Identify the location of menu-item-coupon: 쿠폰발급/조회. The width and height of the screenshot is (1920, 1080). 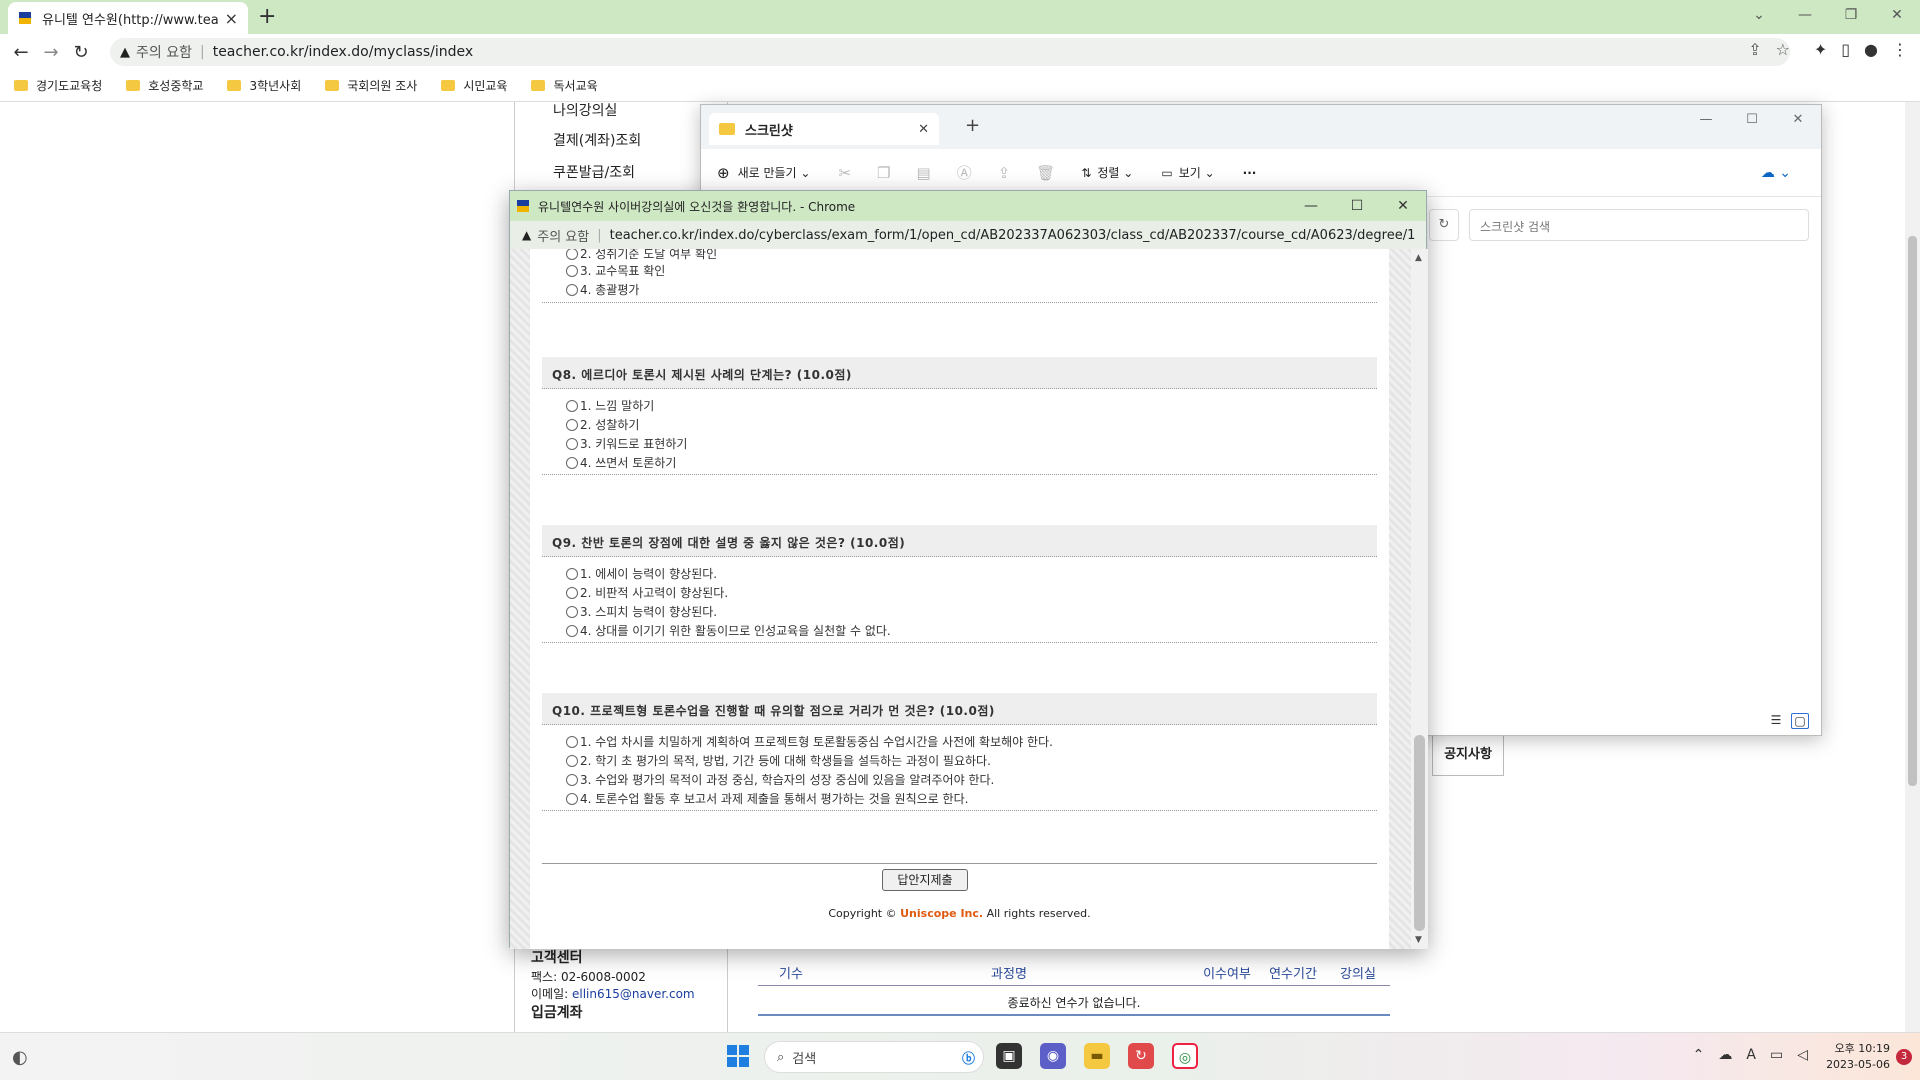
(594, 172).